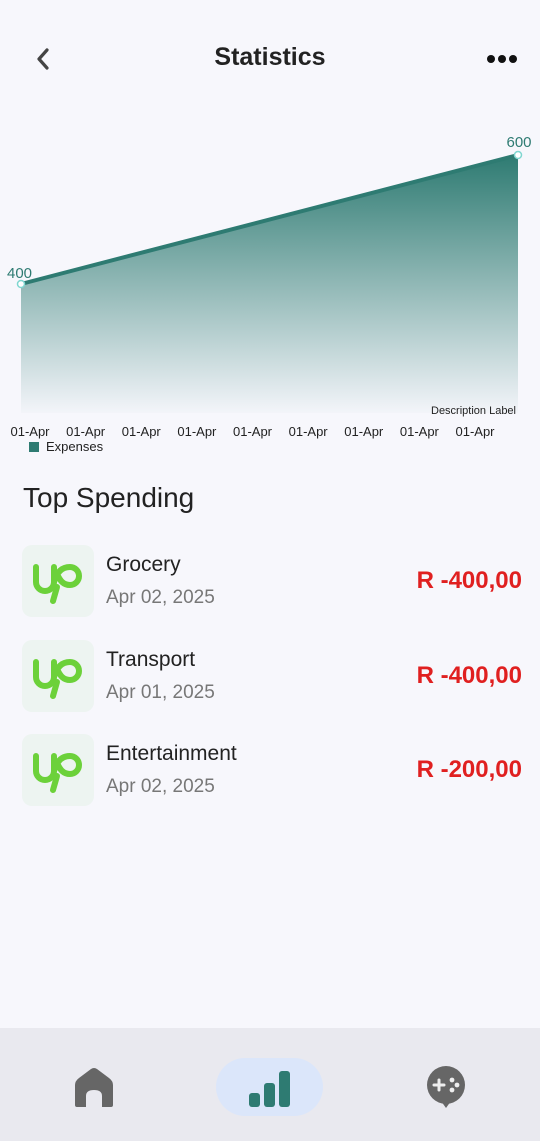 The width and height of the screenshot is (540, 1141). What do you see at coordinates (518, 142) in the screenshot?
I see `data-label: 600` at bounding box center [518, 142].